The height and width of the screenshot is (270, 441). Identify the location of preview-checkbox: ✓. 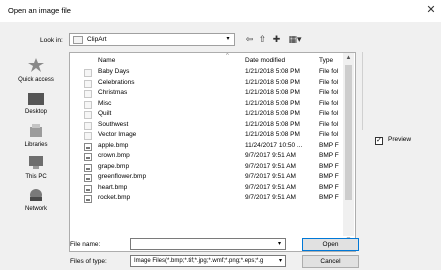
(379, 141).